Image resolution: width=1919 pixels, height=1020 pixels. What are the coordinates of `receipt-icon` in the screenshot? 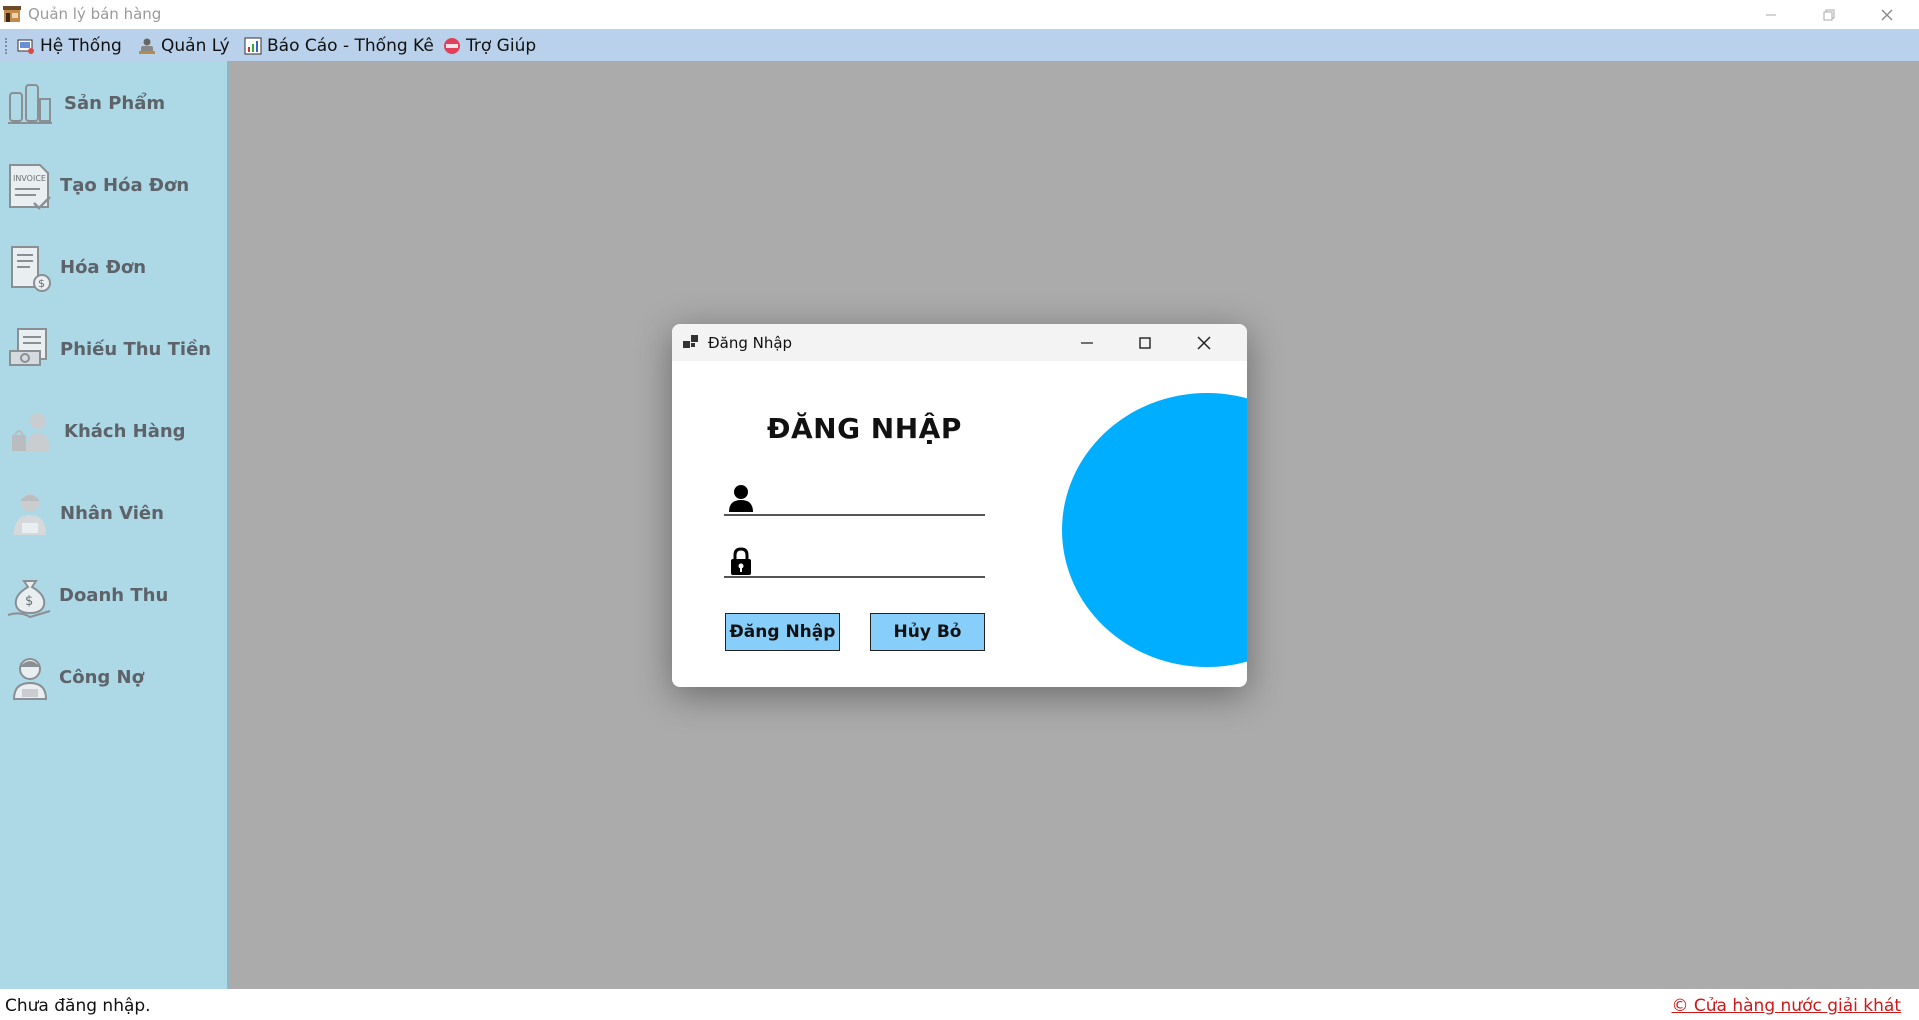 It's located at (28, 347).